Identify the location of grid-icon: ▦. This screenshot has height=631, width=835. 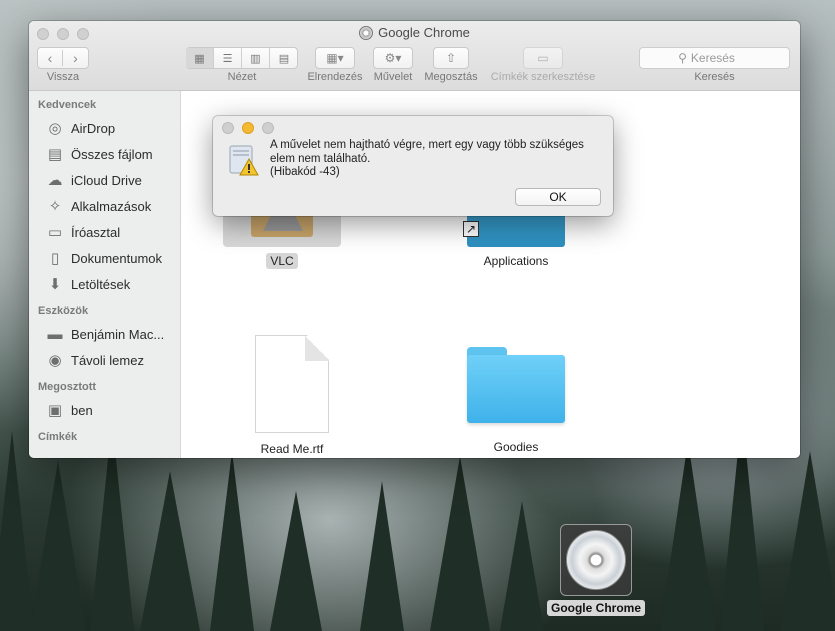
(199, 58).